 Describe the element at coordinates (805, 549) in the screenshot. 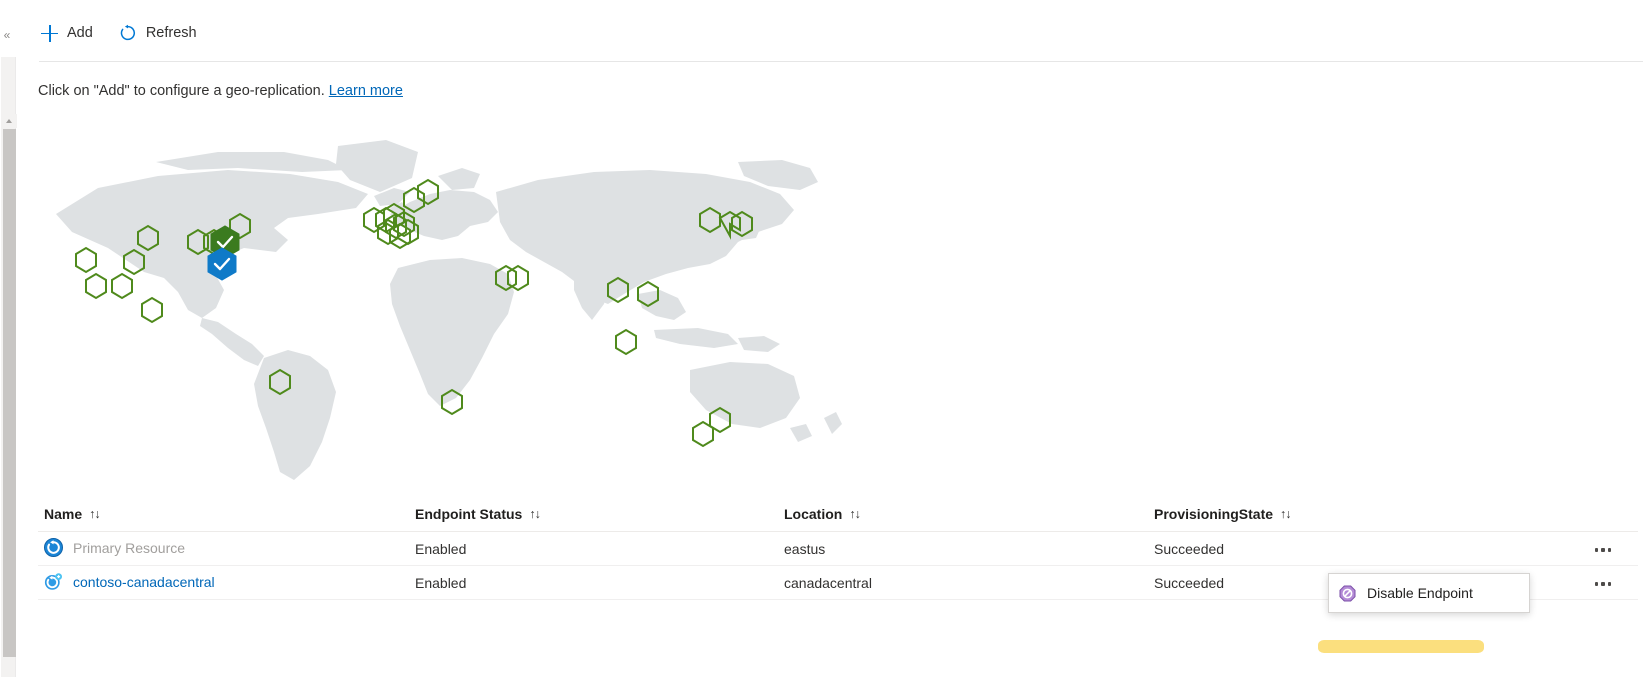

I see `row-location: eastus` at that location.